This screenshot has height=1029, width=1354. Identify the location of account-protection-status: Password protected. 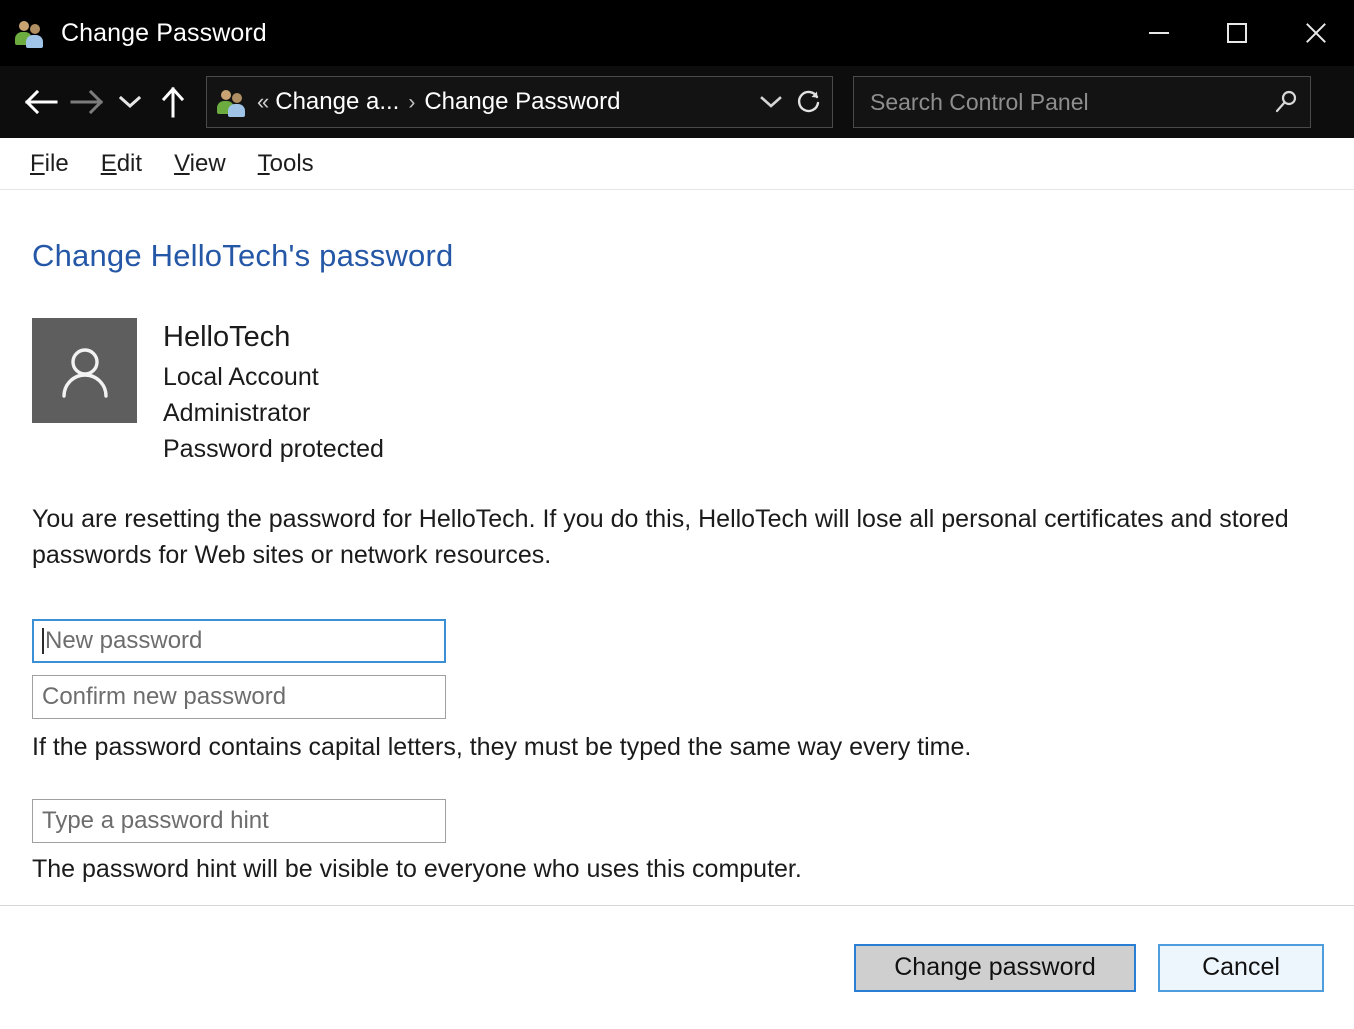
(273, 449).